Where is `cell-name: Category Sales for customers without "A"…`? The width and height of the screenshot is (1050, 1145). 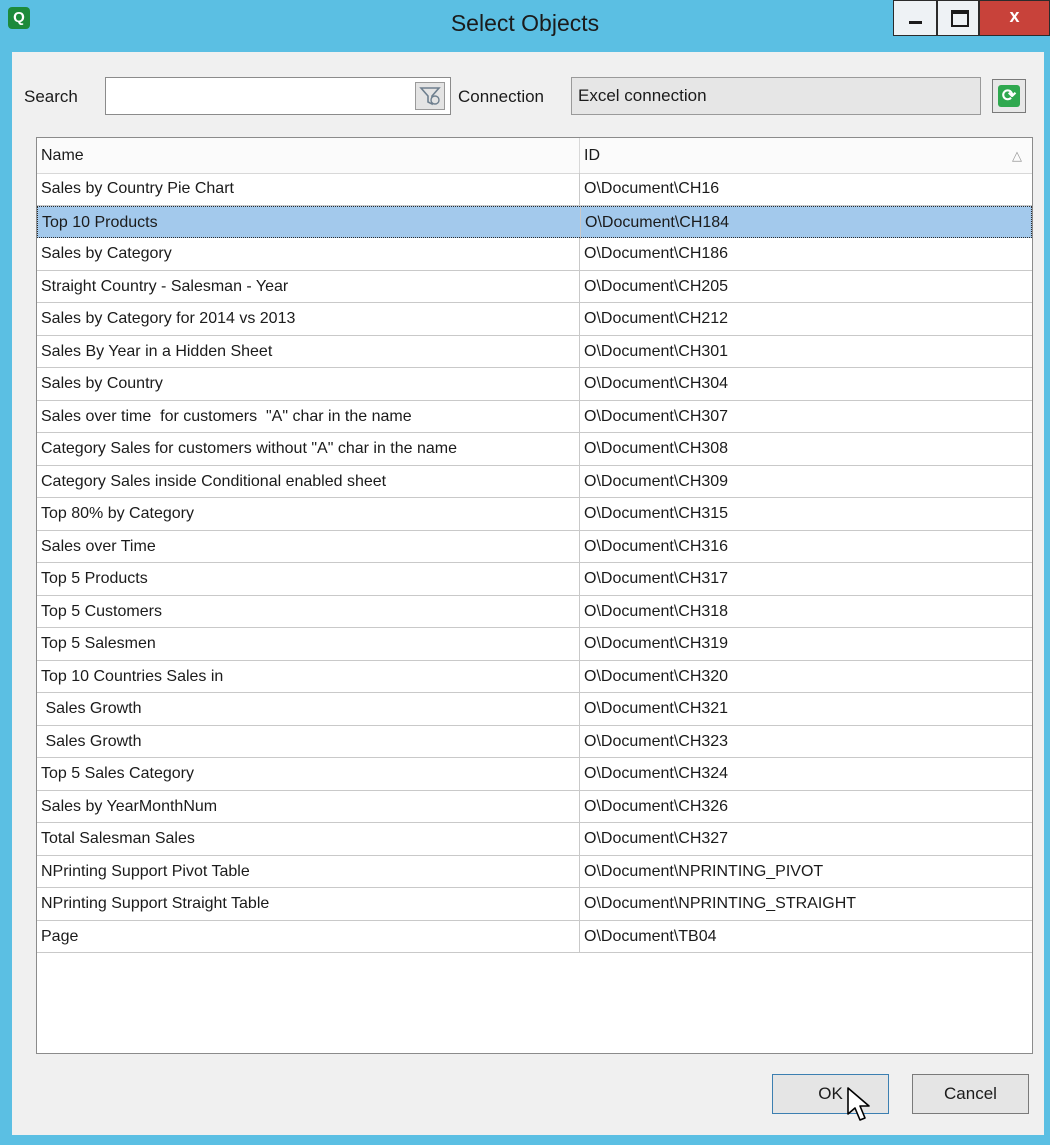 cell-name: Category Sales for customers without "A"… is located at coordinates (308, 449).